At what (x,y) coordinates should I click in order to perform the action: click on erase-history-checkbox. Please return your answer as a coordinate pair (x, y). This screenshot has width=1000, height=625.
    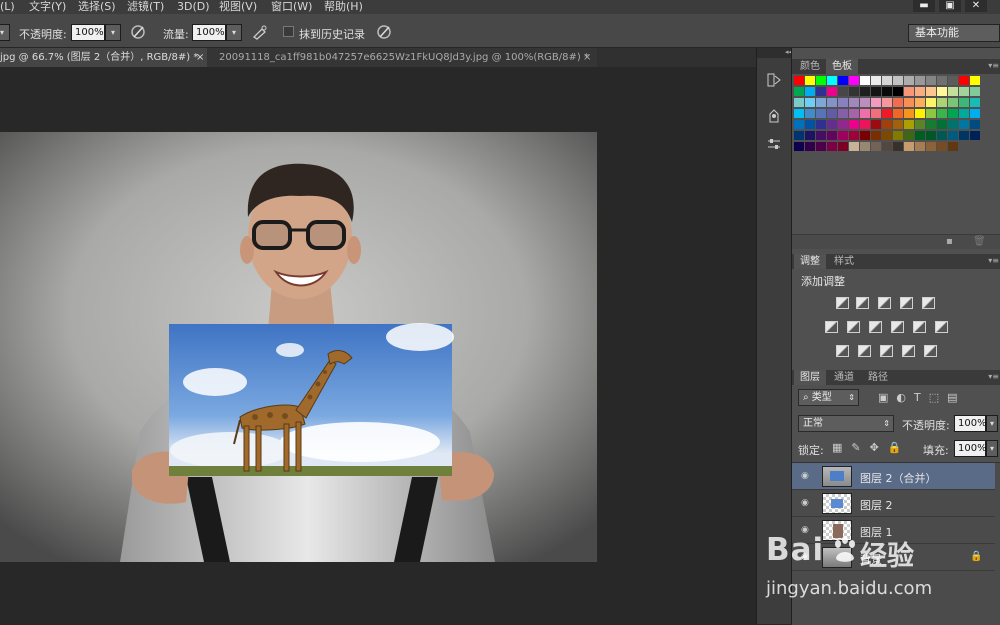
    Looking at the image, I should click on (288, 31).